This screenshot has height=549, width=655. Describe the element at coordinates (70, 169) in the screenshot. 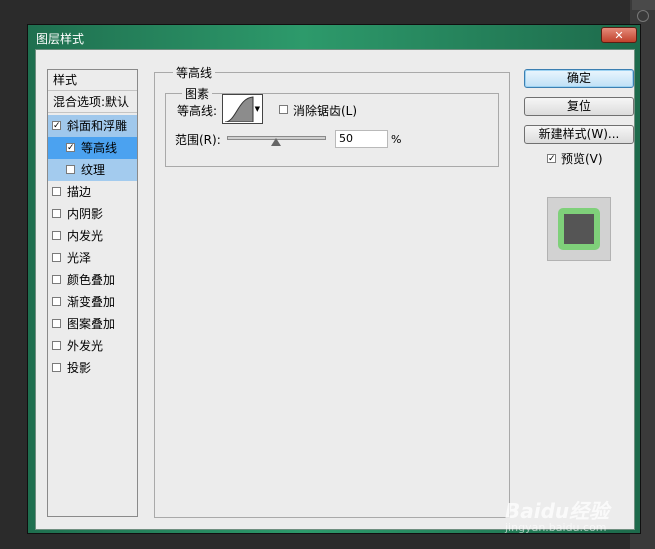

I see `texture-checkbox` at that location.